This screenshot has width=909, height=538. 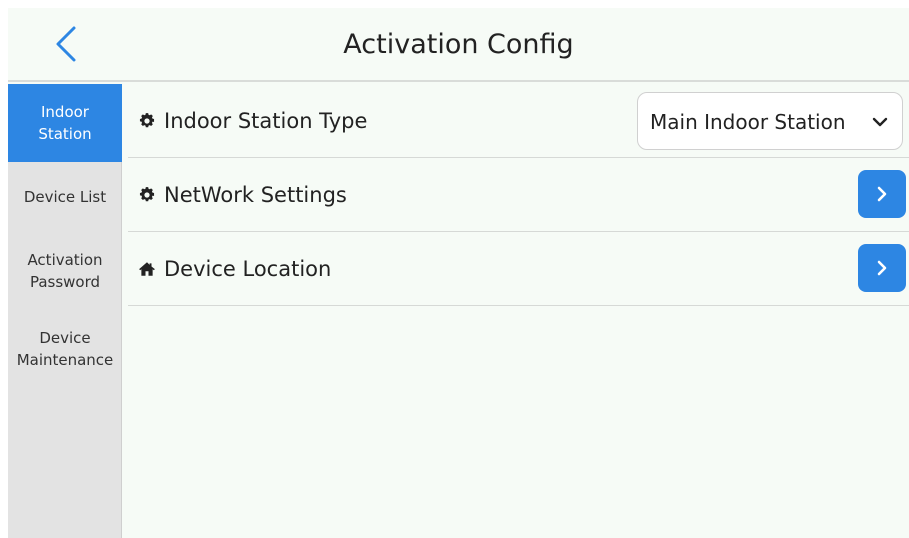 What do you see at coordinates (518, 269) in the screenshot?
I see `row-device-location: Device Location` at bounding box center [518, 269].